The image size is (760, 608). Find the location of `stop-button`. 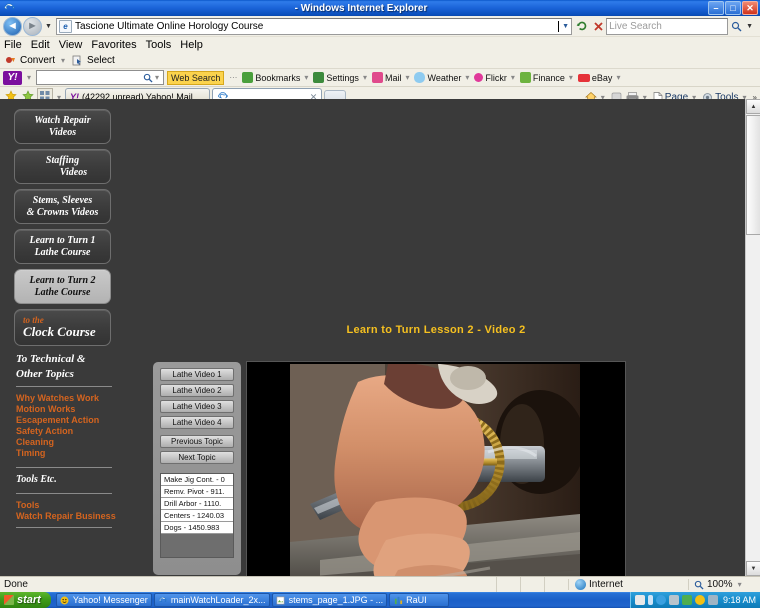

stop-button is located at coordinates (598, 26).